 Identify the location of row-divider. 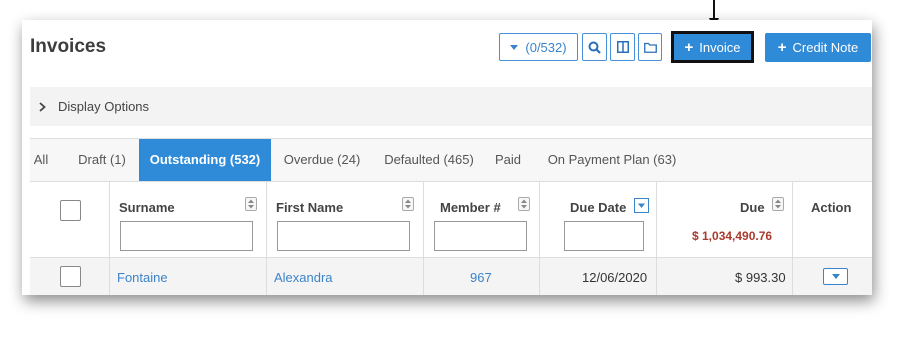
(451, 257).